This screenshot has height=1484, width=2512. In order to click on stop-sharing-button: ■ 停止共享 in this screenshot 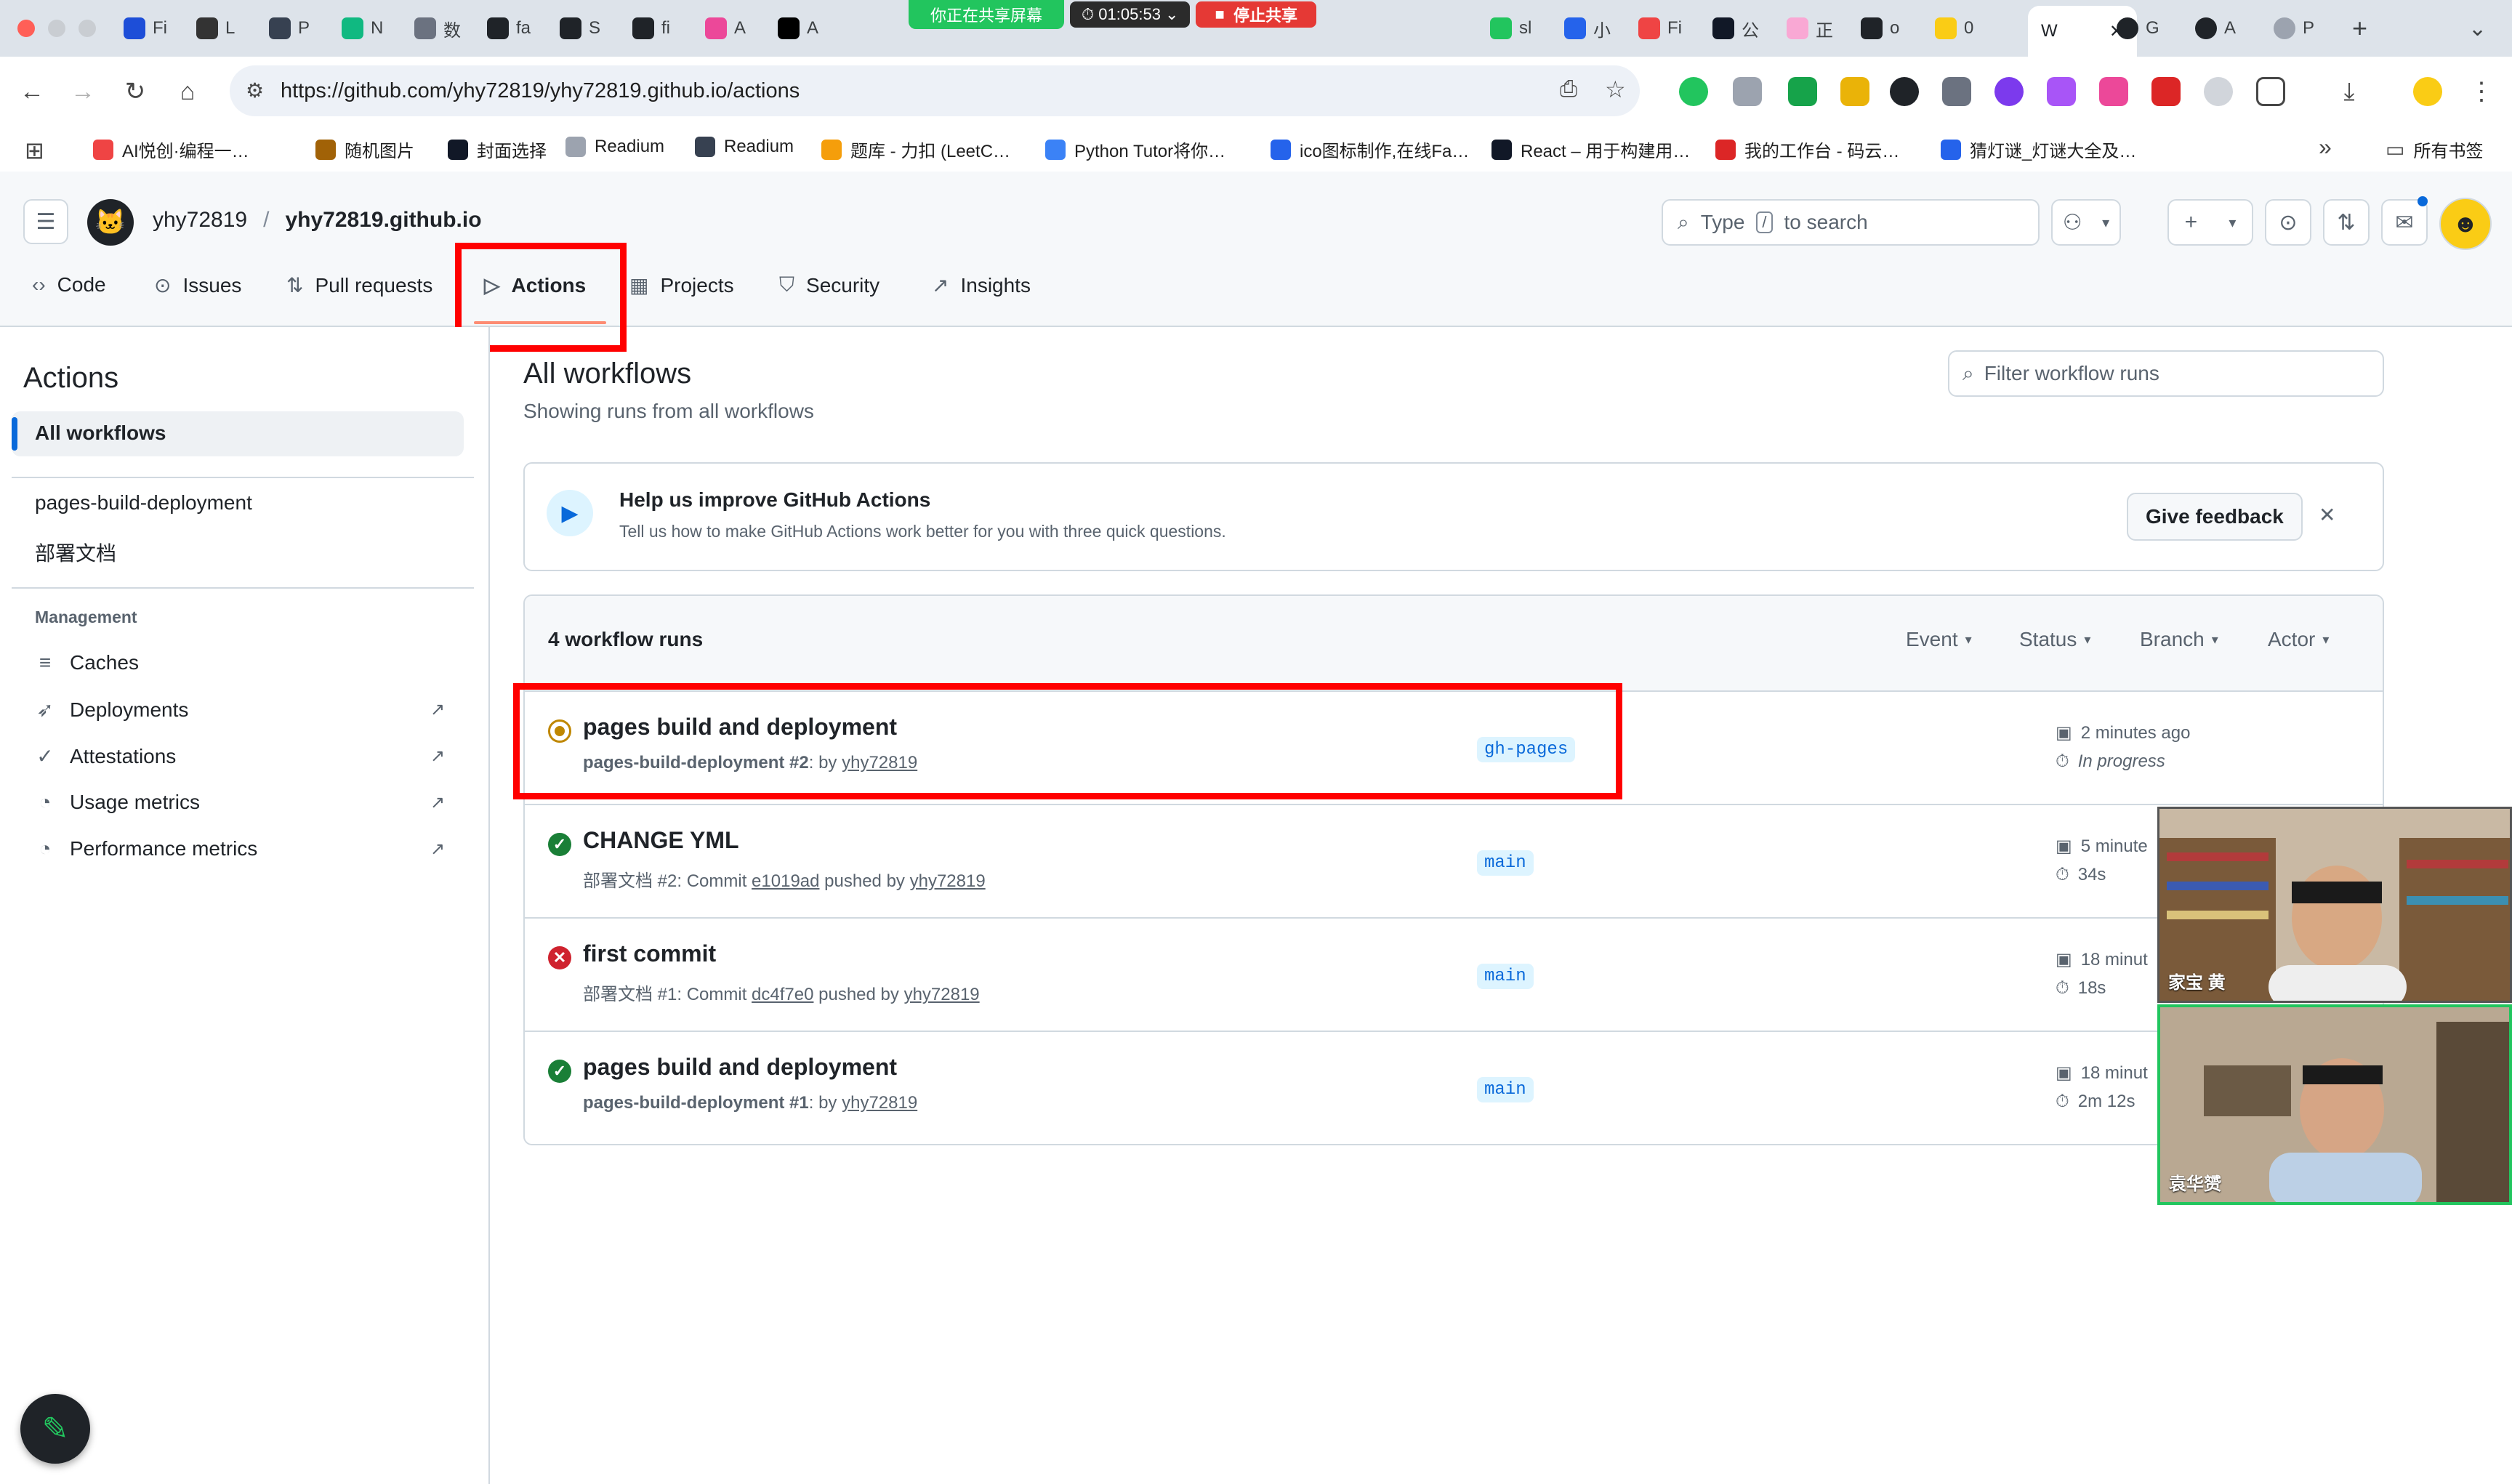, I will do `click(1256, 14)`.